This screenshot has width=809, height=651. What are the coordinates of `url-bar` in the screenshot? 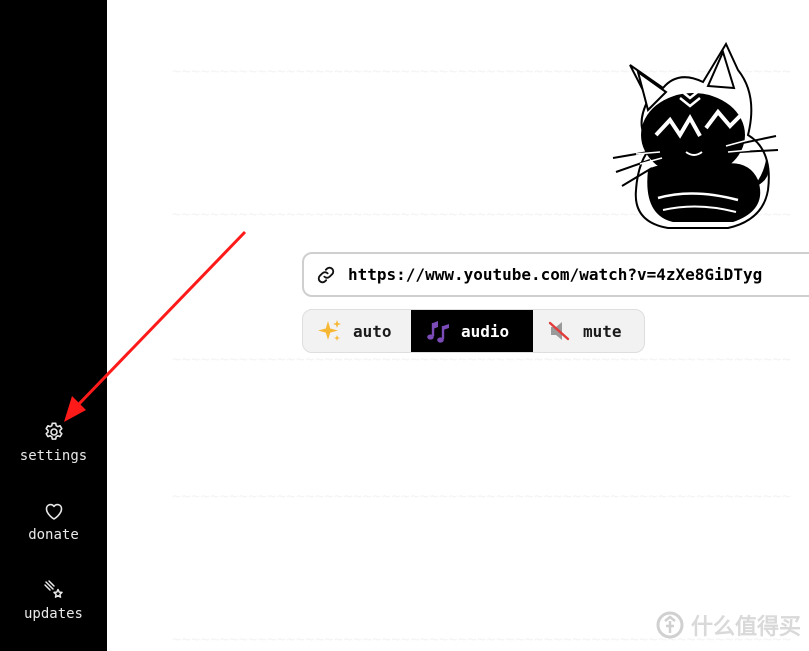 It's located at (555, 274).